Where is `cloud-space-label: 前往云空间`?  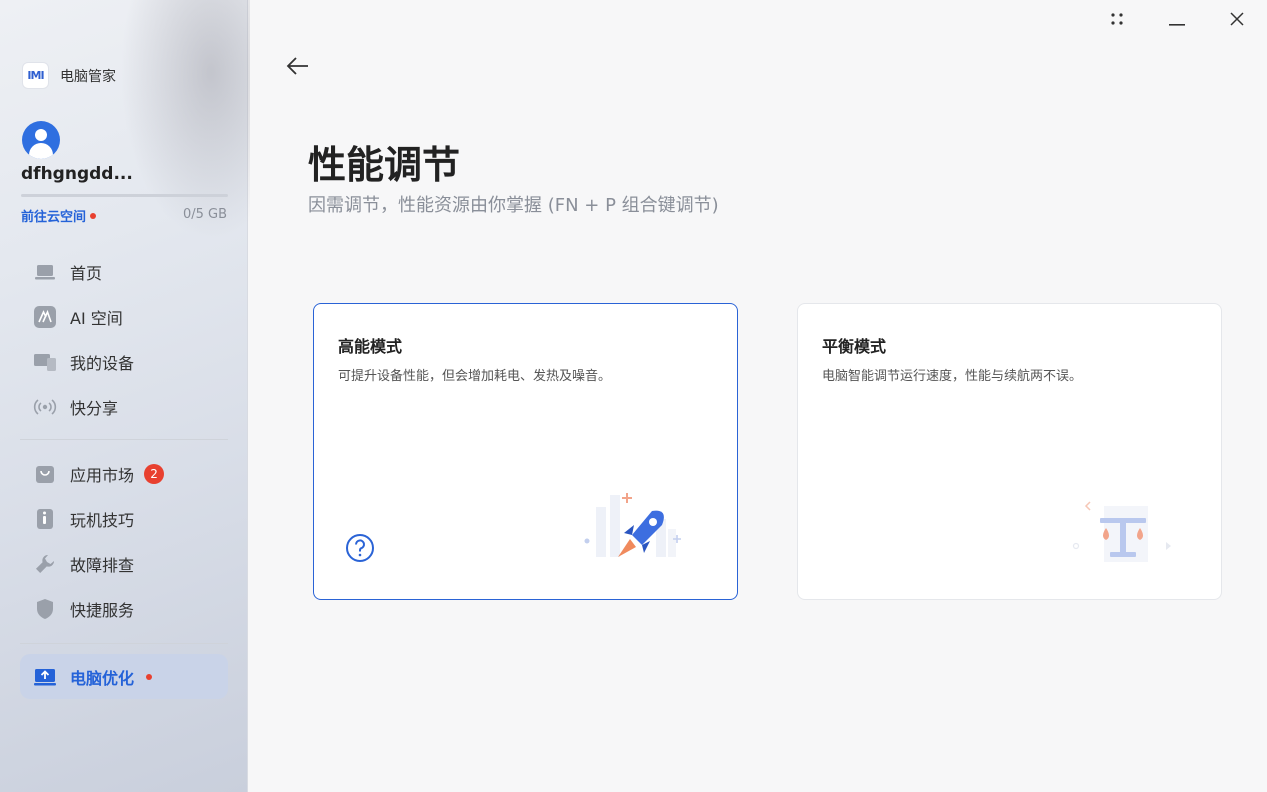 cloud-space-label: 前往云空间 is located at coordinates (54, 217).